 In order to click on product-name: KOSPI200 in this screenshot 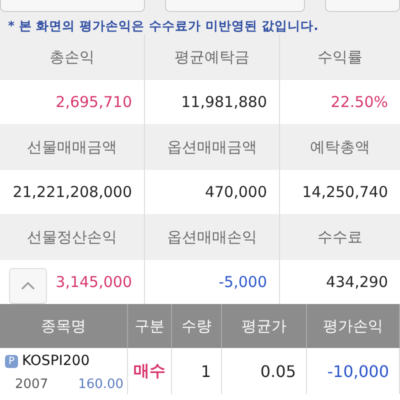, I will do `click(56, 361)`.